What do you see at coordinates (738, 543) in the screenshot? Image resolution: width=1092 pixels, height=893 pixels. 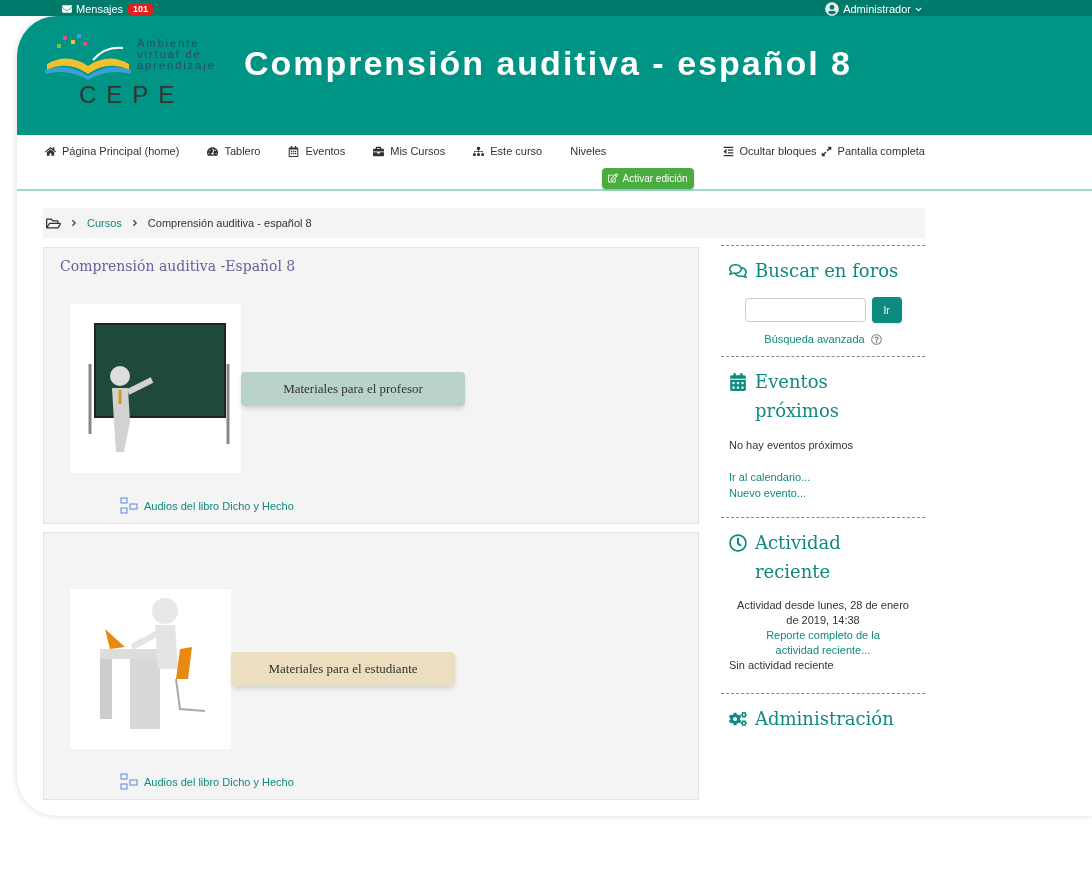 I see `clock-icon` at bounding box center [738, 543].